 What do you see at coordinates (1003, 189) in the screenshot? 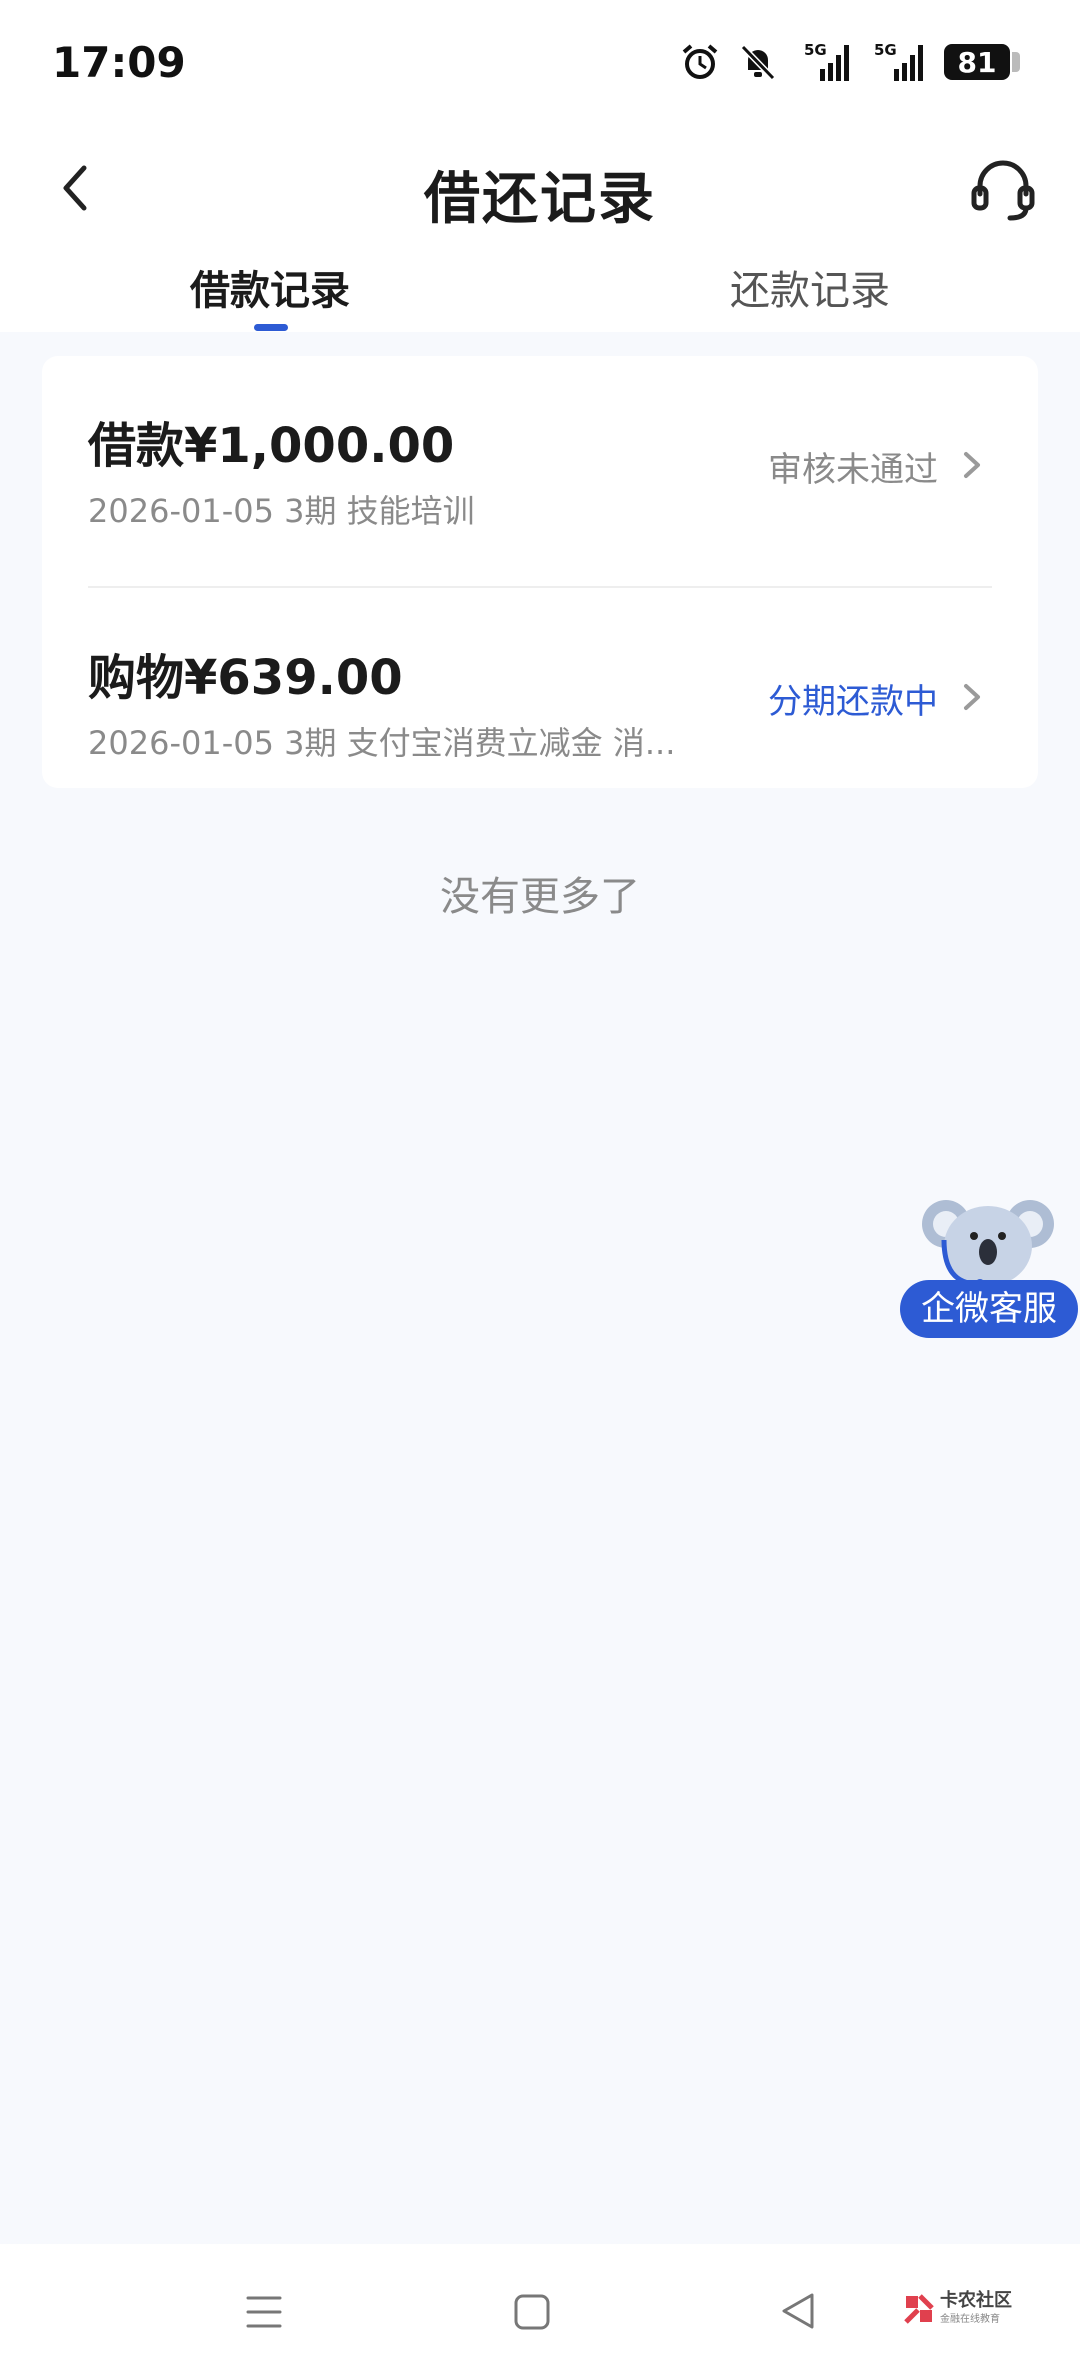
I see `customer-service-headset-icon` at bounding box center [1003, 189].